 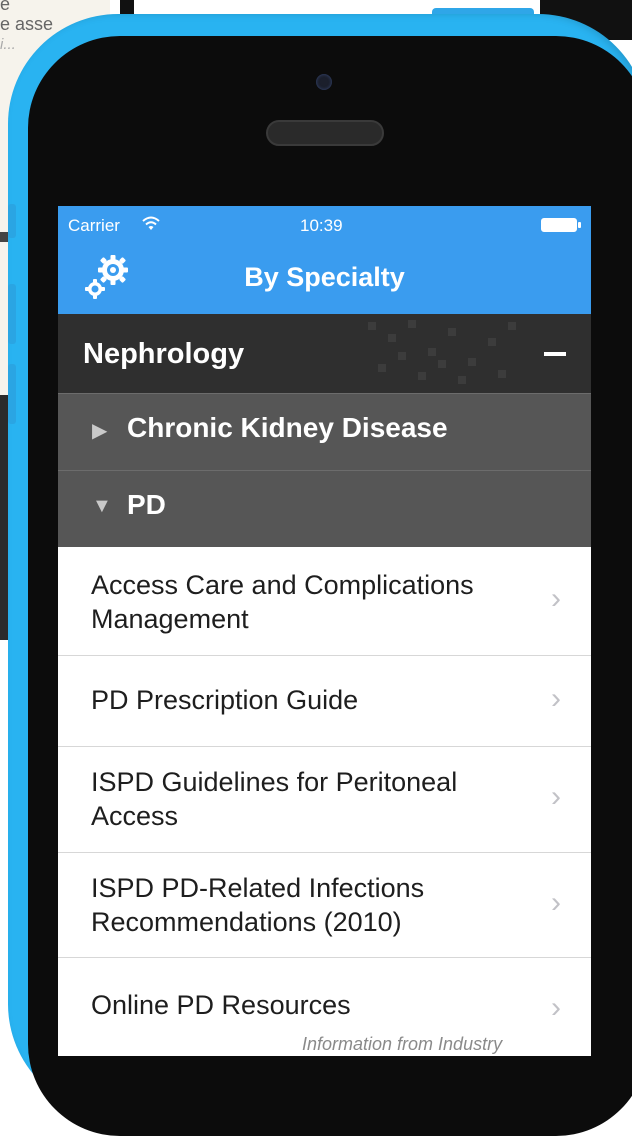 What do you see at coordinates (579, 225) in the screenshot?
I see `battery-tip` at bounding box center [579, 225].